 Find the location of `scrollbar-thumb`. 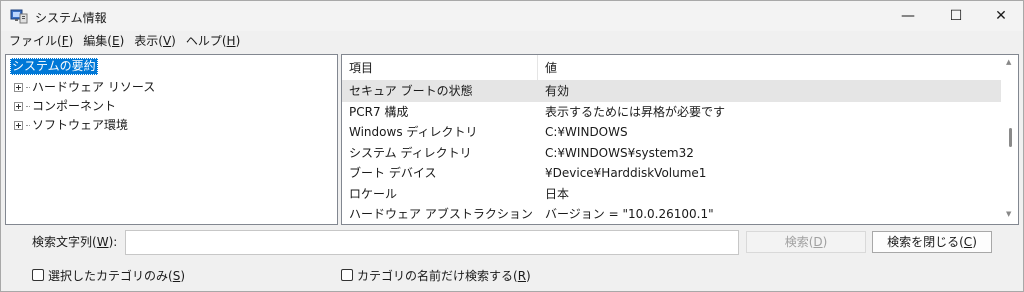

scrollbar-thumb is located at coordinates (1010, 137).